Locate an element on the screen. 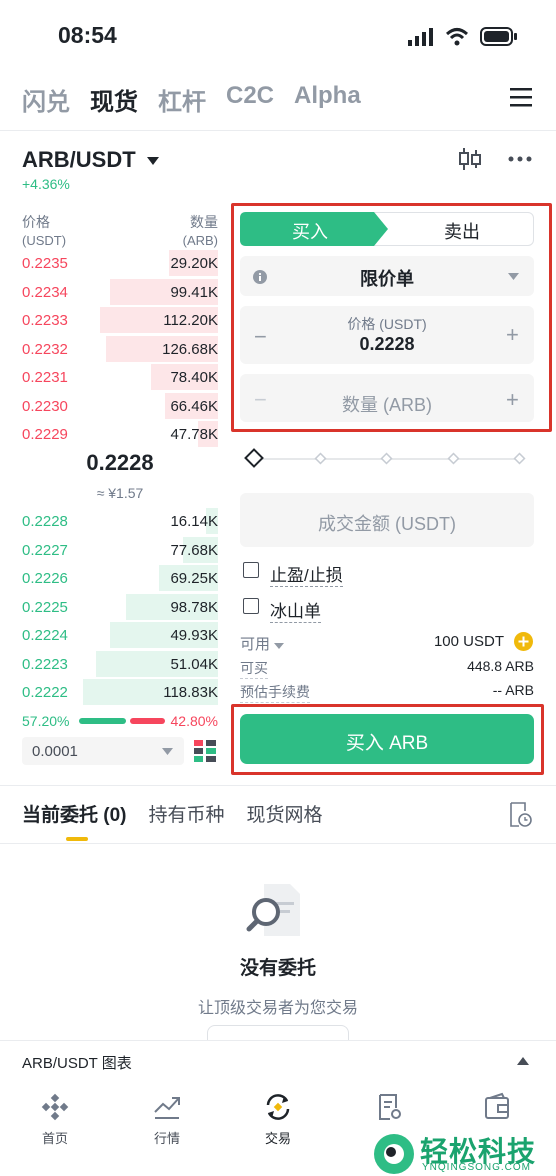 This screenshot has width=556, height=1176. bid-price: 0.2226 is located at coordinates (45, 578).